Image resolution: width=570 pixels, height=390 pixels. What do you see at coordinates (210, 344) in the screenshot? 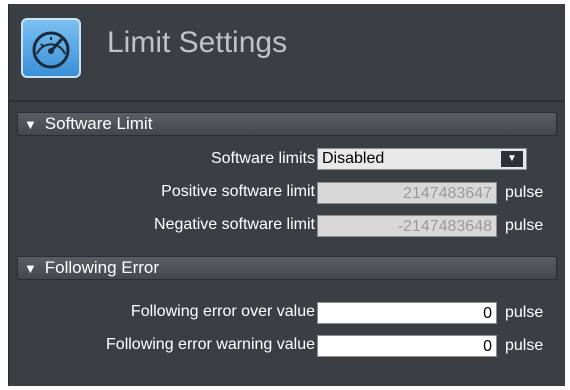
I see `following-error-warning-label: Following error warning value` at bounding box center [210, 344].